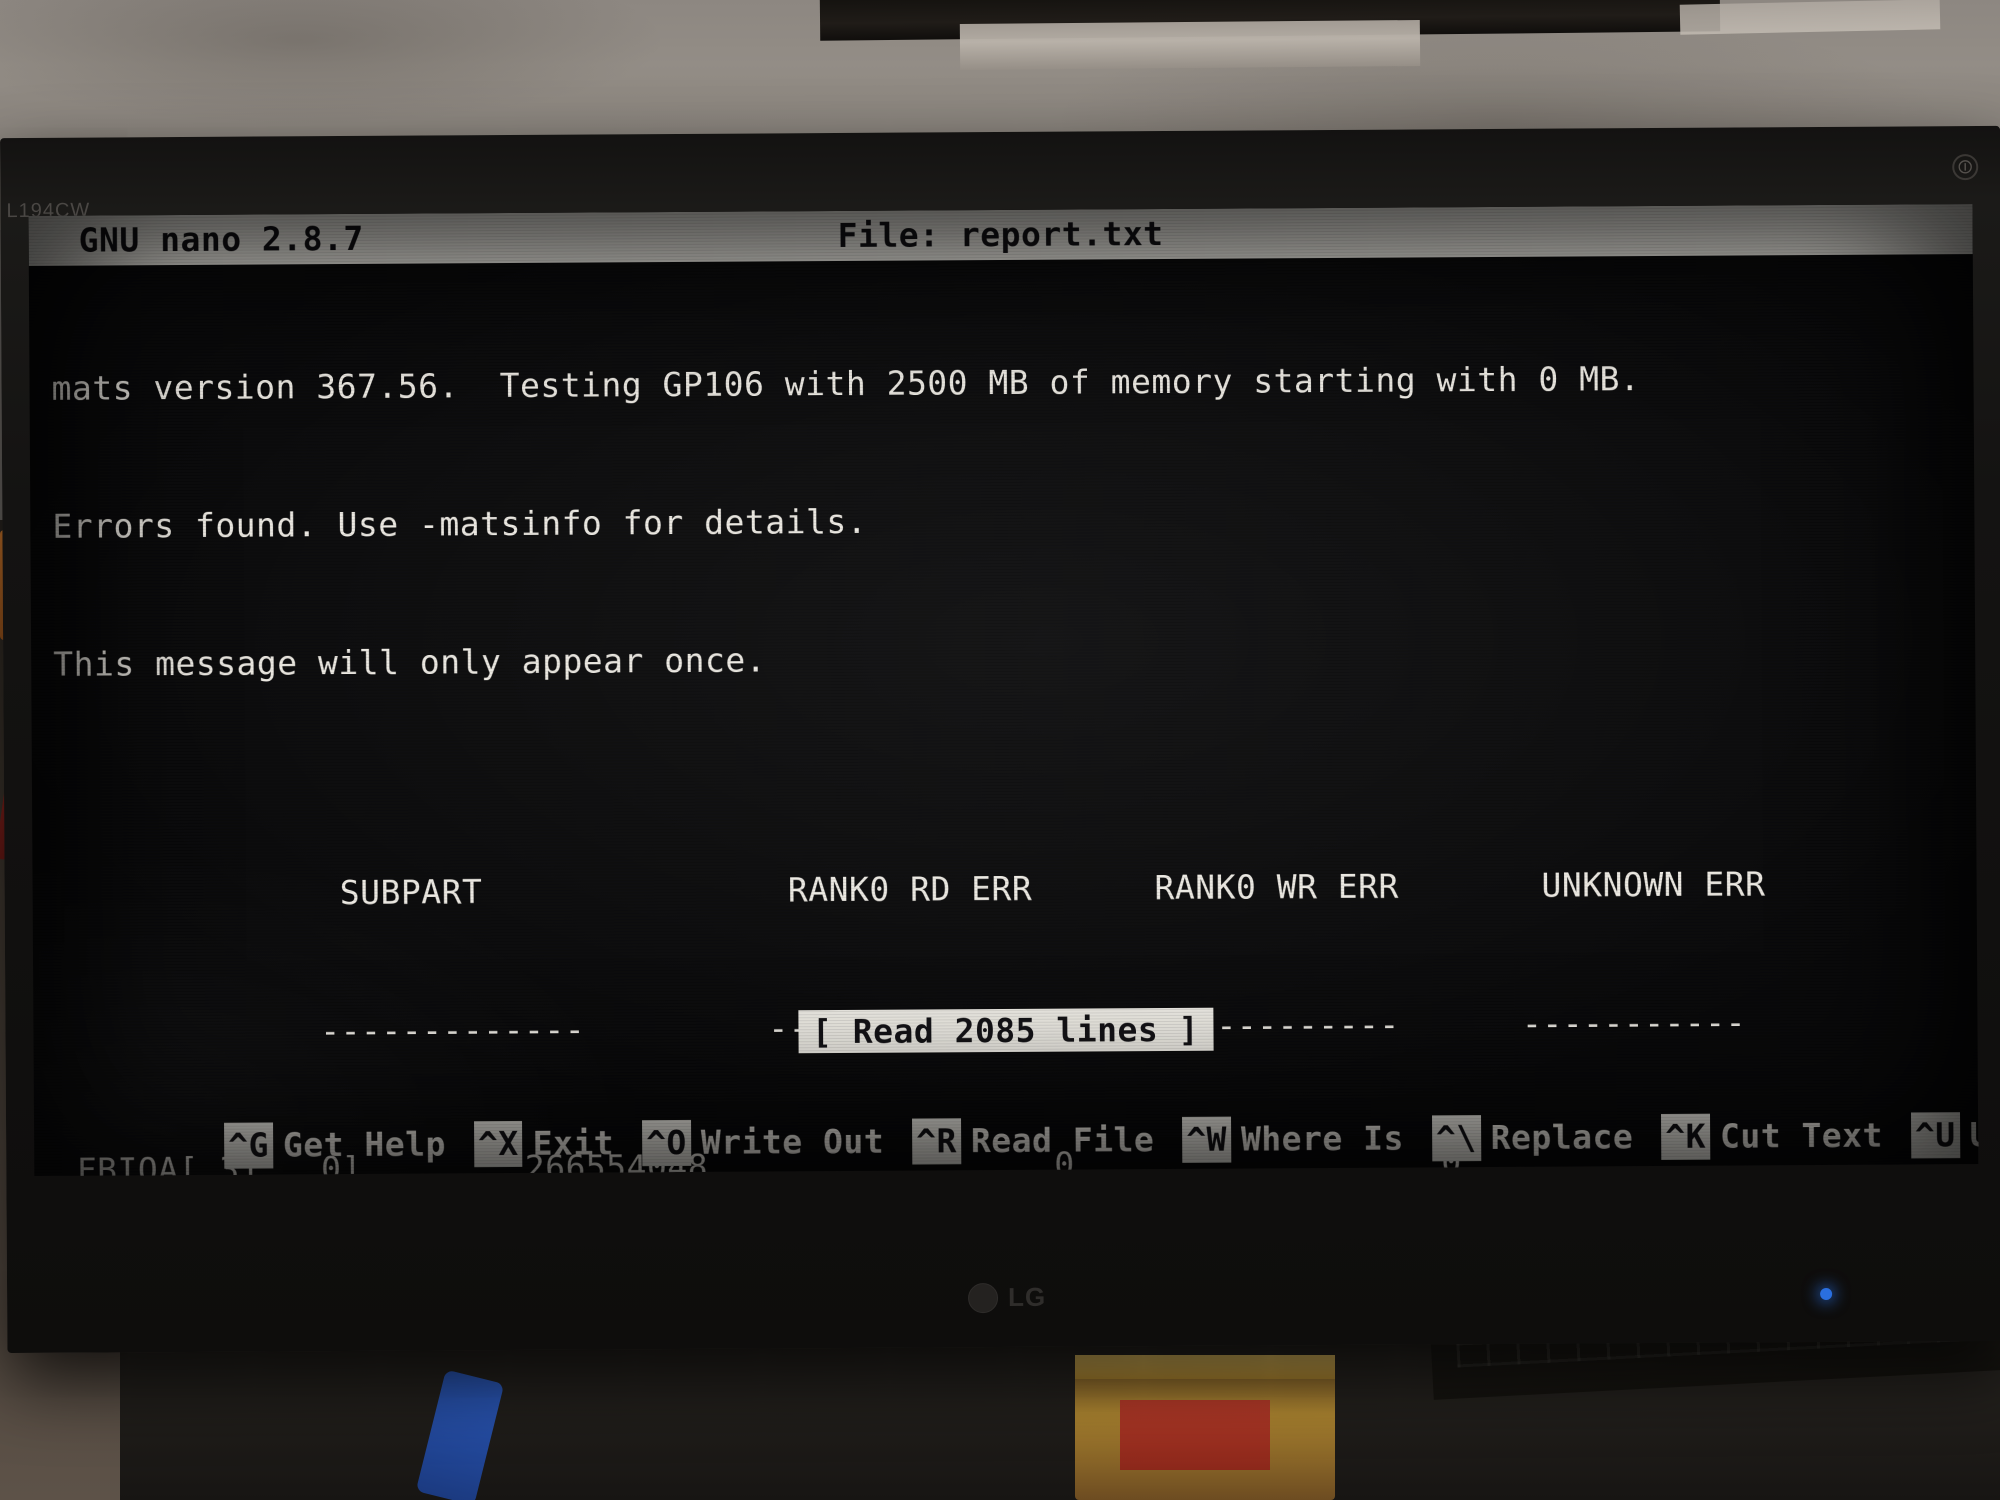 This screenshot has height=1500, width=2000. Describe the element at coordinates (1205, 1367) in the screenshot. I see `tin-lid` at that location.